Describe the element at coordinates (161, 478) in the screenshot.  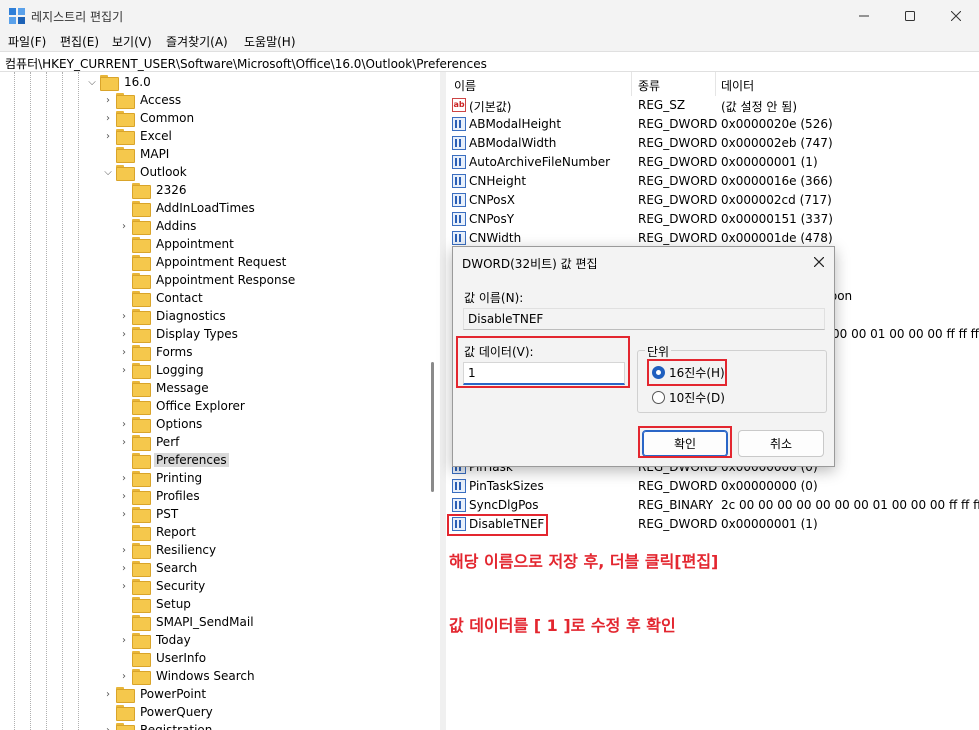
I see `tree-item-printing: › Printing` at that location.